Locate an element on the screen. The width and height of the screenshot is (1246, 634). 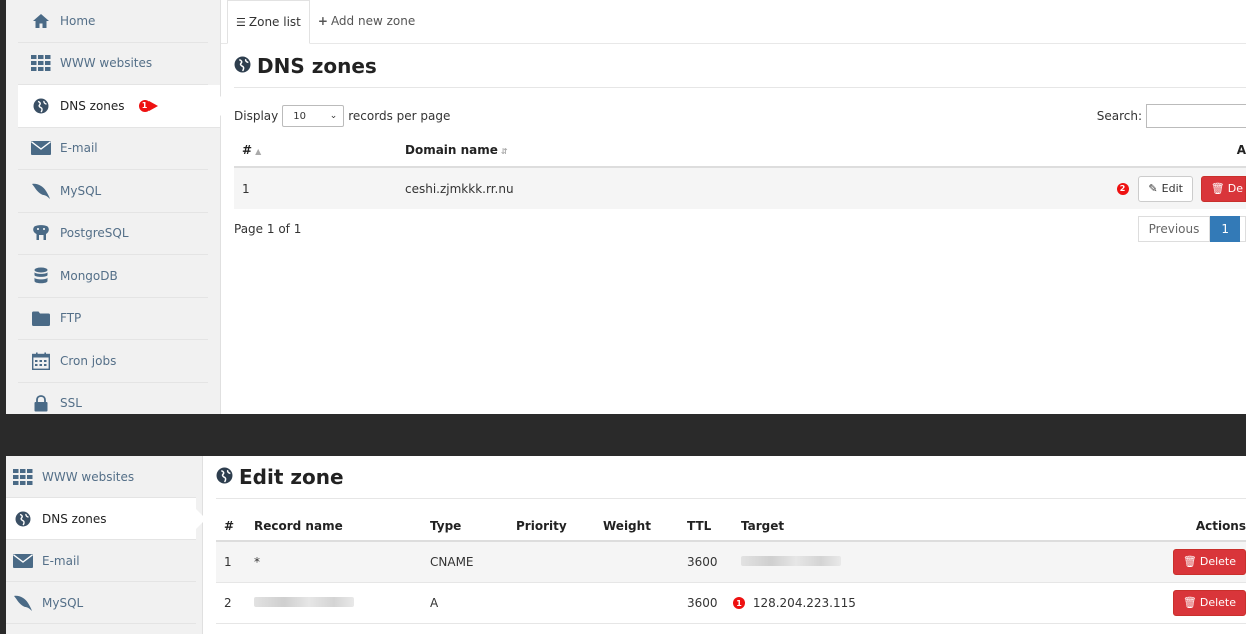
column-header-text: A is located at coordinates (1241, 149).